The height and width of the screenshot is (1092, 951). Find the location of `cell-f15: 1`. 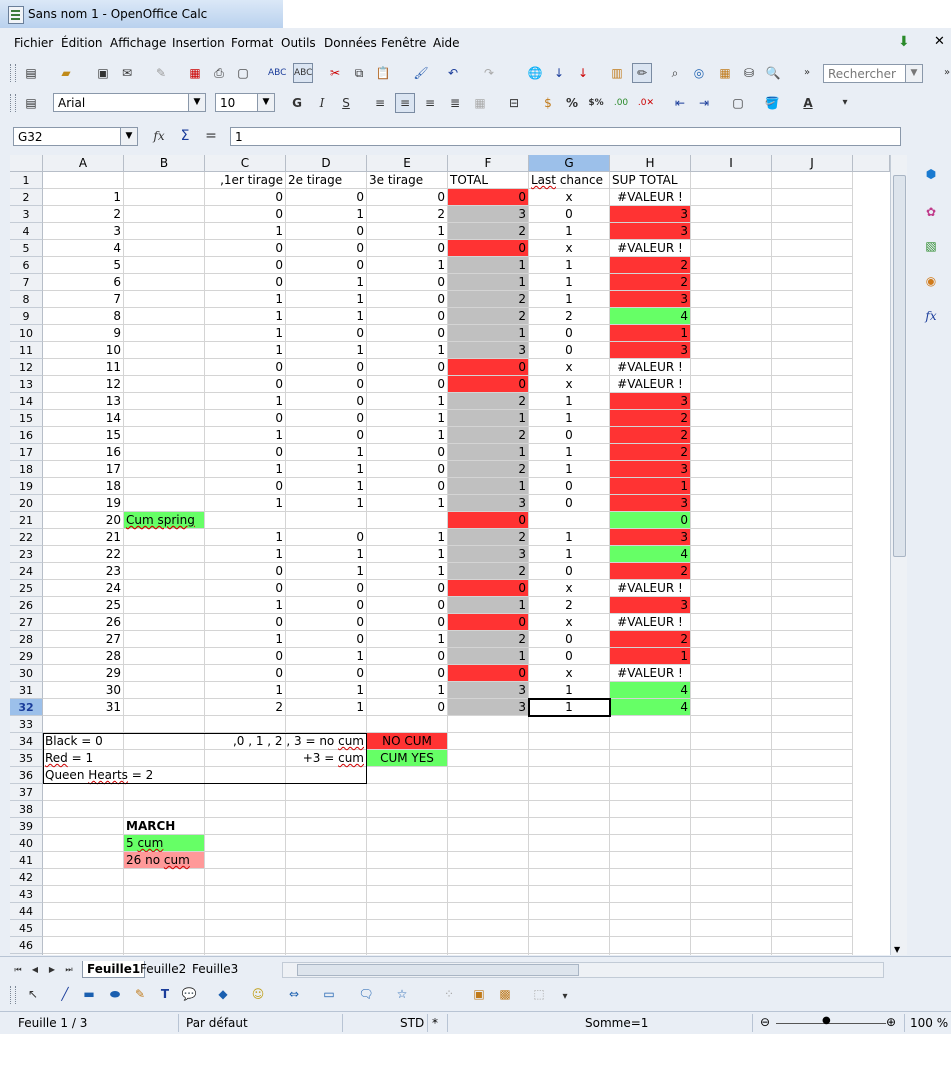

cell-f15: 1 is located at coordinates (488, 418).